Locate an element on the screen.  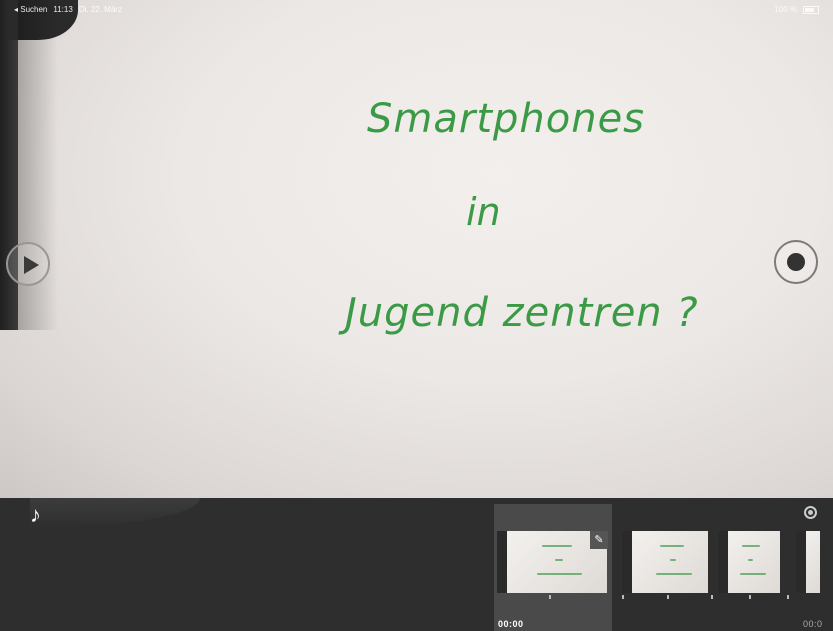
timeline-sheen is located at coordinates (115, 513).